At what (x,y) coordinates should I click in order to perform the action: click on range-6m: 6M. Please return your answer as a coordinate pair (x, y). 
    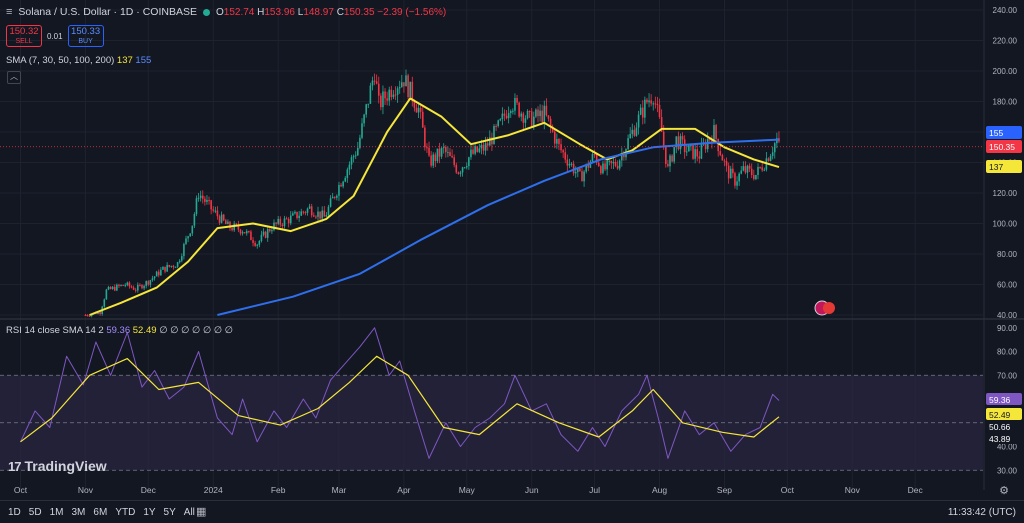
    Looking at the image, I should click on (100, 512).